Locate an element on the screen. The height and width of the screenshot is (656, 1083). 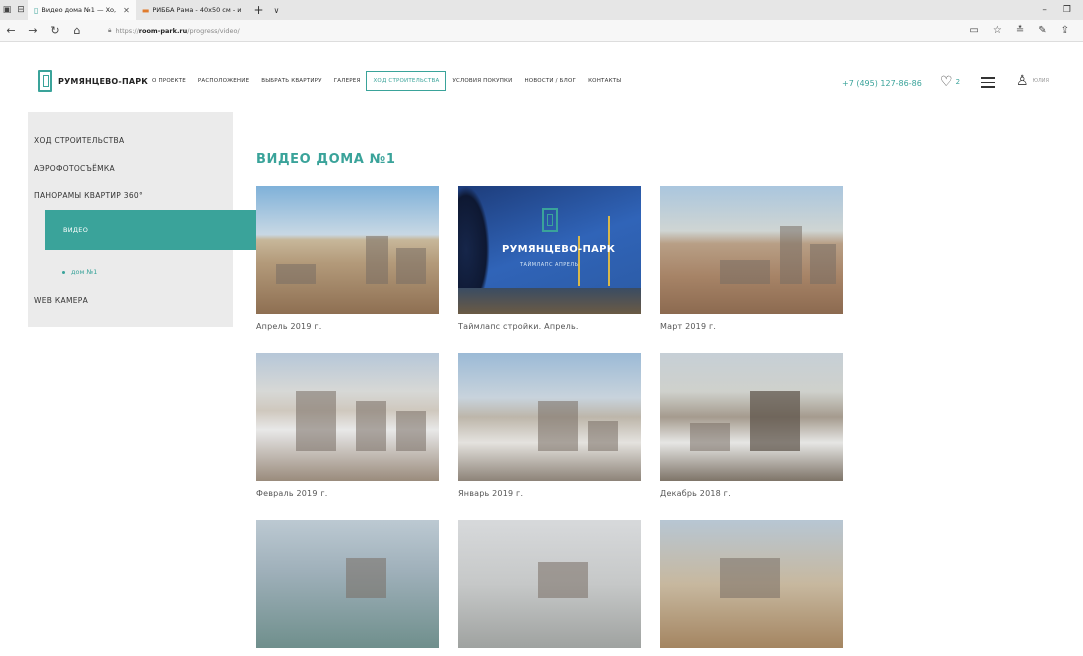
tab-actions-icon: ⊟ is located at coordinates (21, 10).